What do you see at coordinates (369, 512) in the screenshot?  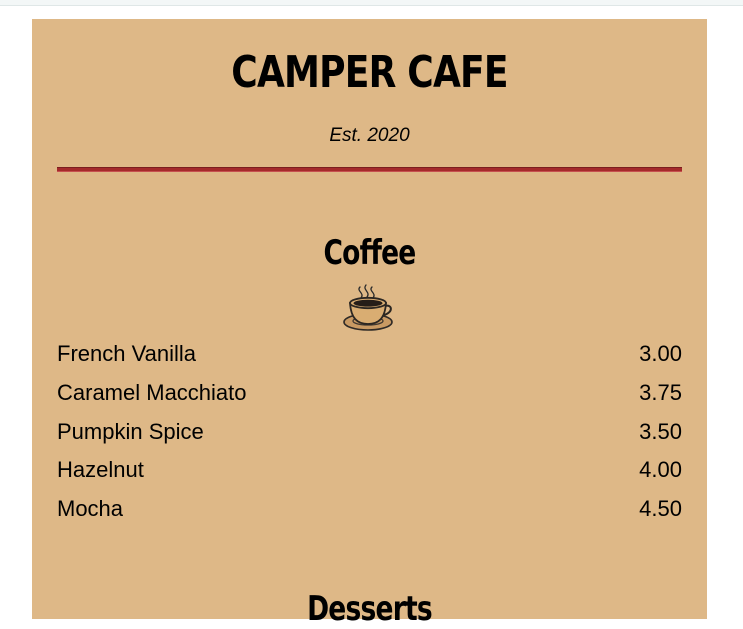 I see `menu-item: Mocha 4.50` at bounding box center [369, 512].